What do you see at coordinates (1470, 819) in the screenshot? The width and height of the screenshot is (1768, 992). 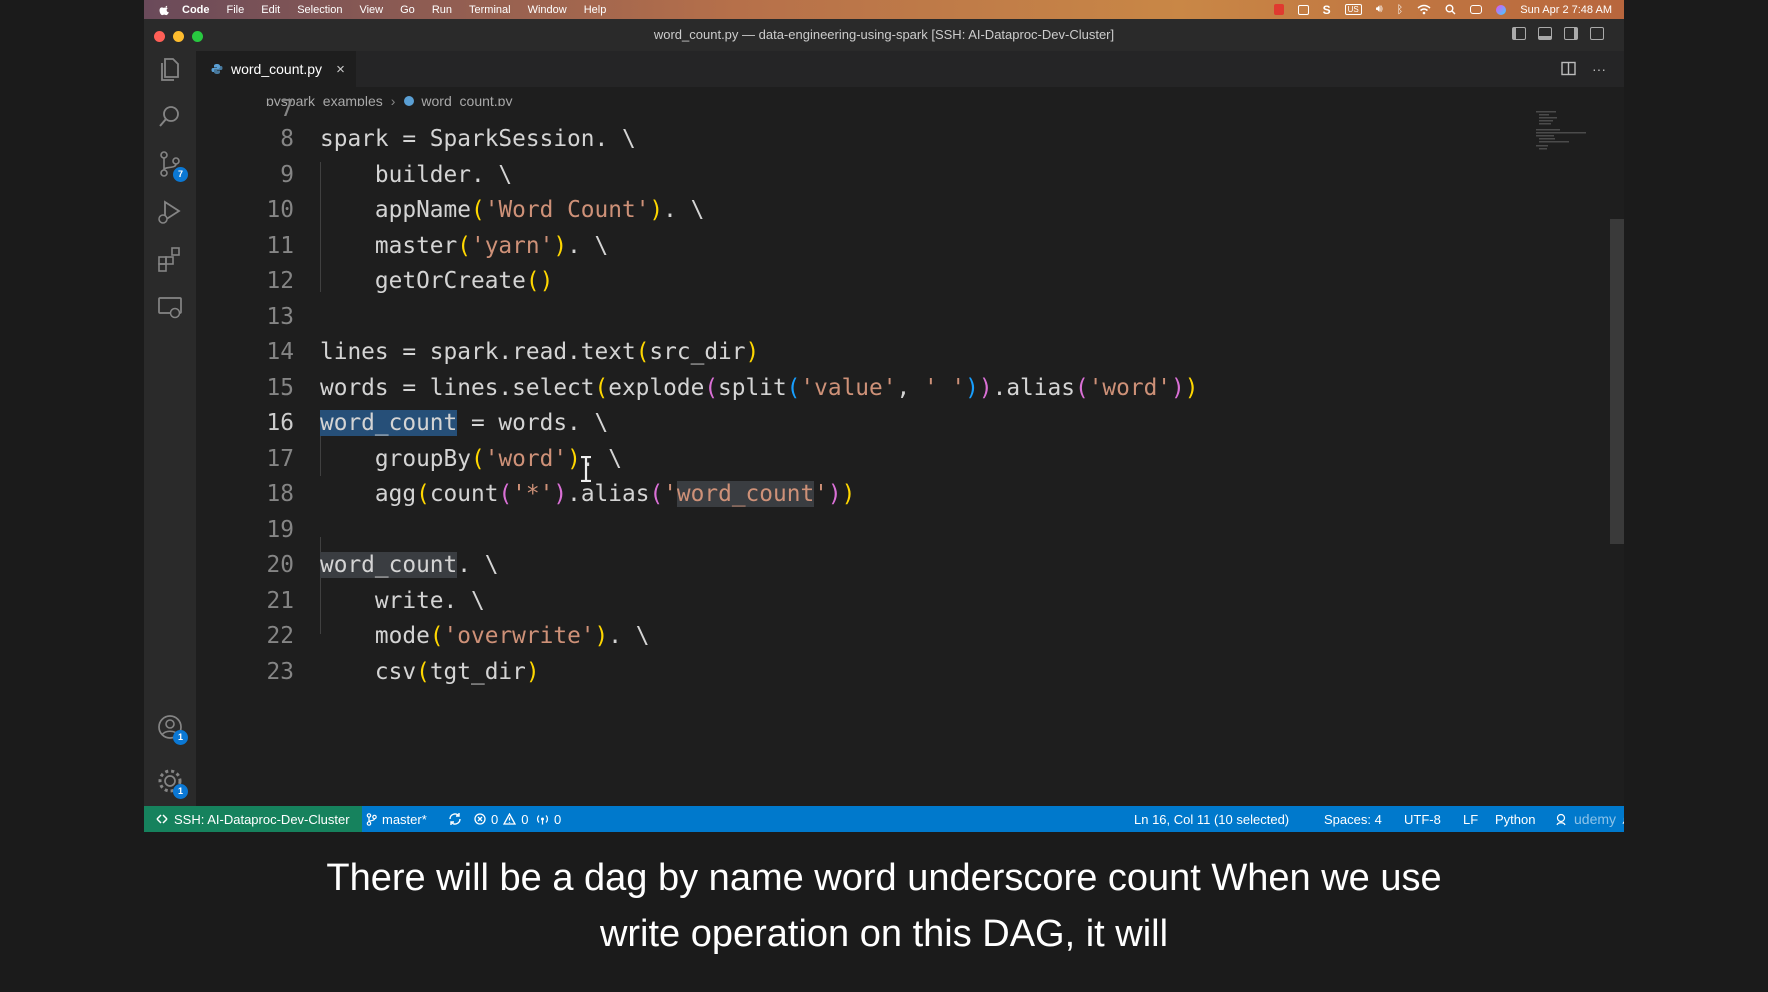 I see `eol-setting: LF` at bounding box center [1470, 819].